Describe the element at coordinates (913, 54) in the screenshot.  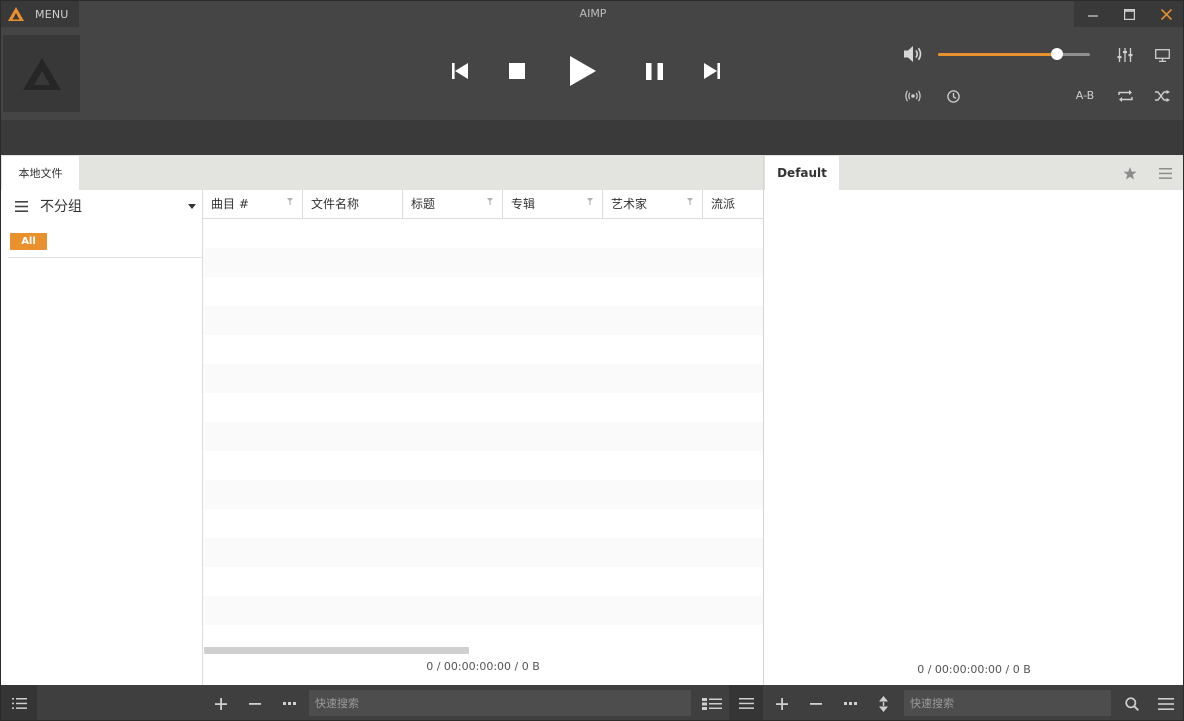
I see `mute-button` at that location.